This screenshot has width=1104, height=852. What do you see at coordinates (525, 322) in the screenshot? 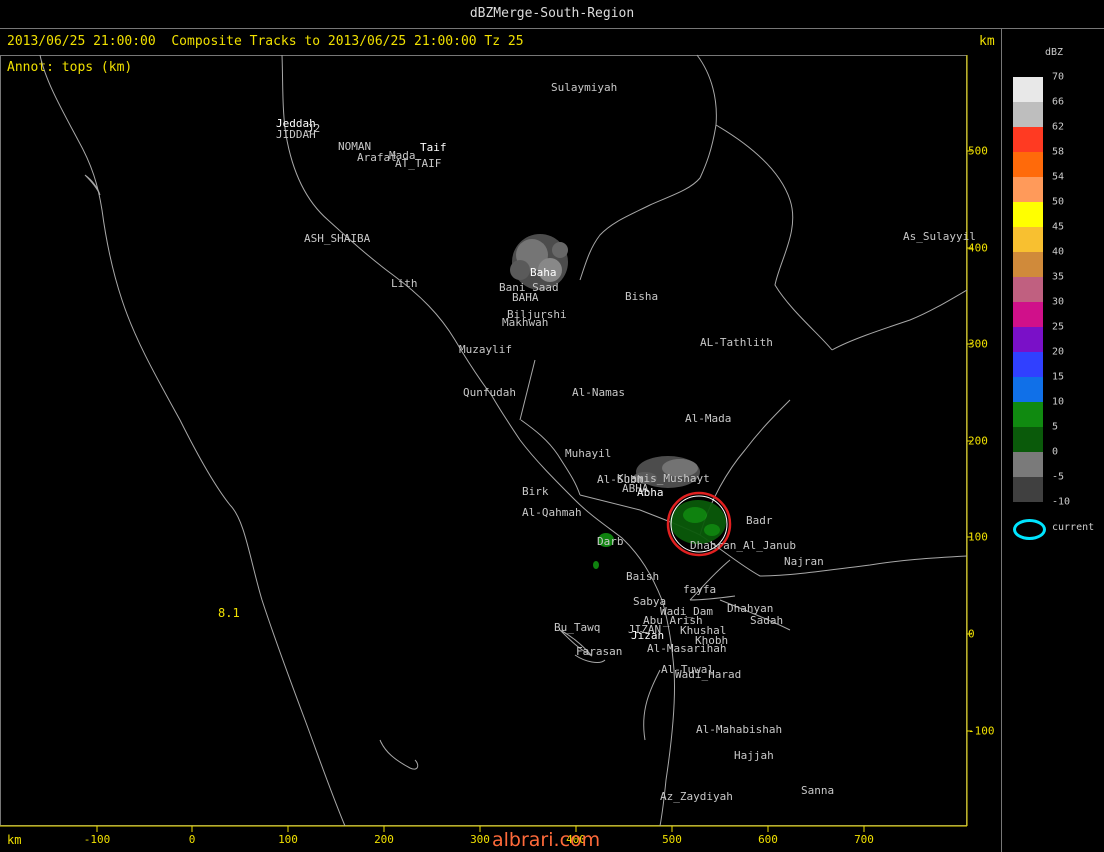
I see `place-label: Makhwah` at bounding box center [525, 322].